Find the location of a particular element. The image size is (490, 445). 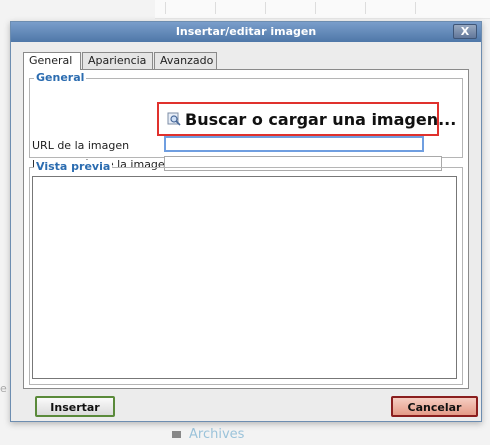

tab-apariencia: Apariencia is located at coordinates (117, 60).